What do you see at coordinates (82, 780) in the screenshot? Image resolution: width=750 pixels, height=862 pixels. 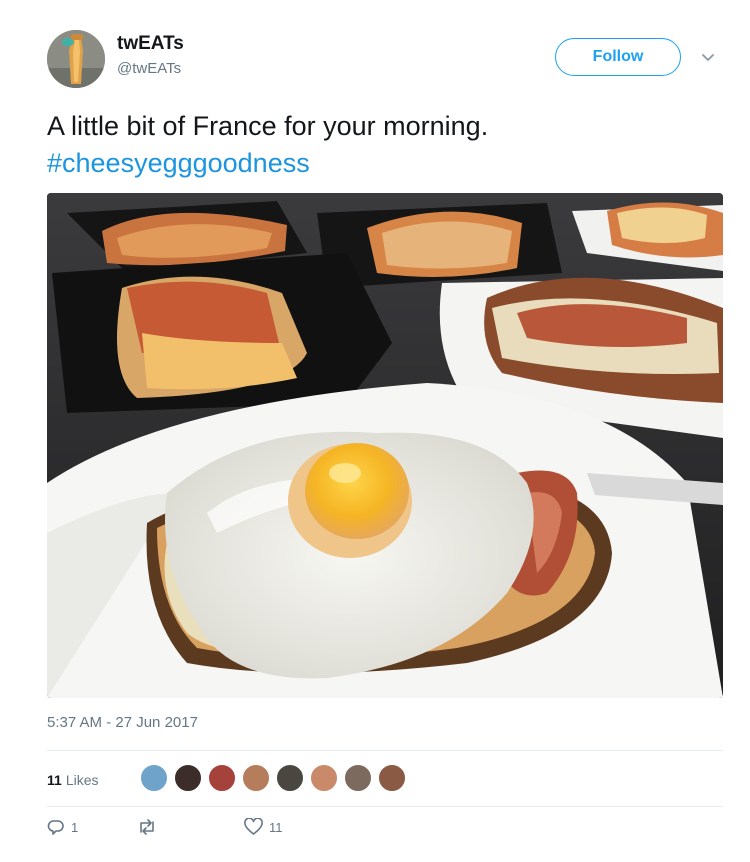 I see `likes-label: Likes` at bounding box center [82, 780].